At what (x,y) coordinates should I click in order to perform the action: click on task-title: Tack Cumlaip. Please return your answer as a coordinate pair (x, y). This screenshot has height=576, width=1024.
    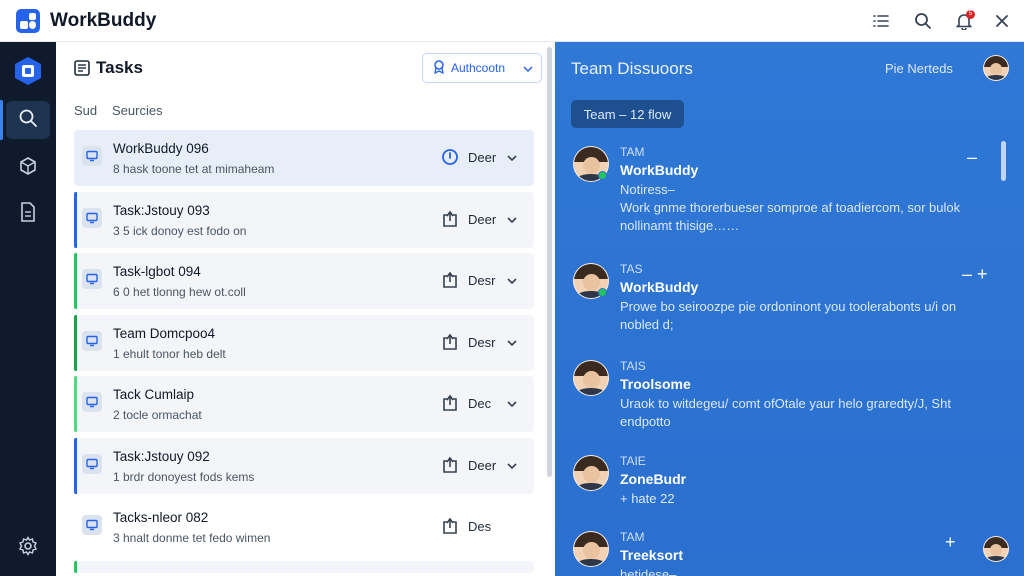
    Looking at the image, I should click on (154, 394).